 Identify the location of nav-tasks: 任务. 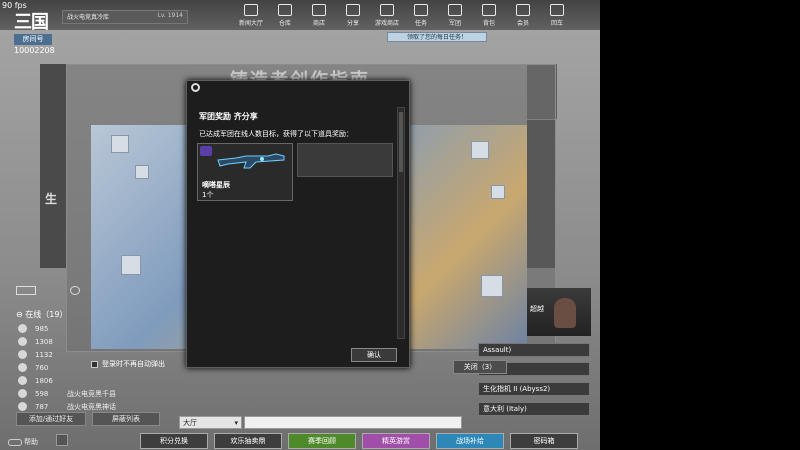
(421, 15).